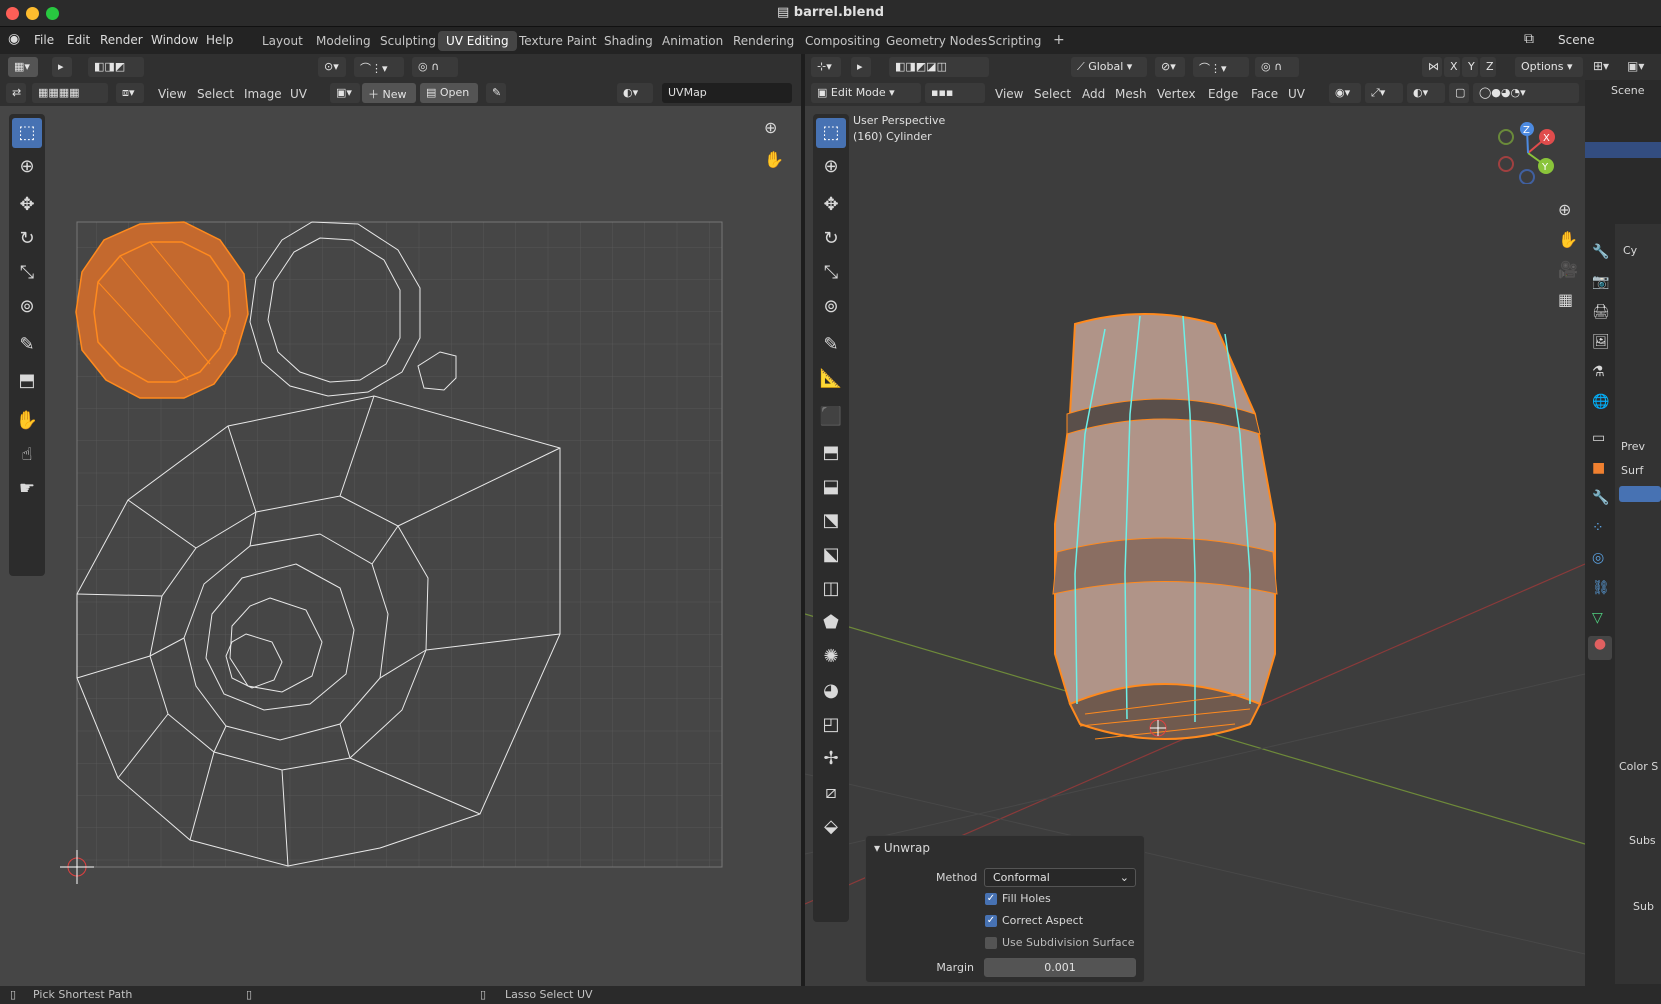 The image size is (1661, 1004). I want to click on rip-region-tool-icon: ⬙, so click(831, 827).